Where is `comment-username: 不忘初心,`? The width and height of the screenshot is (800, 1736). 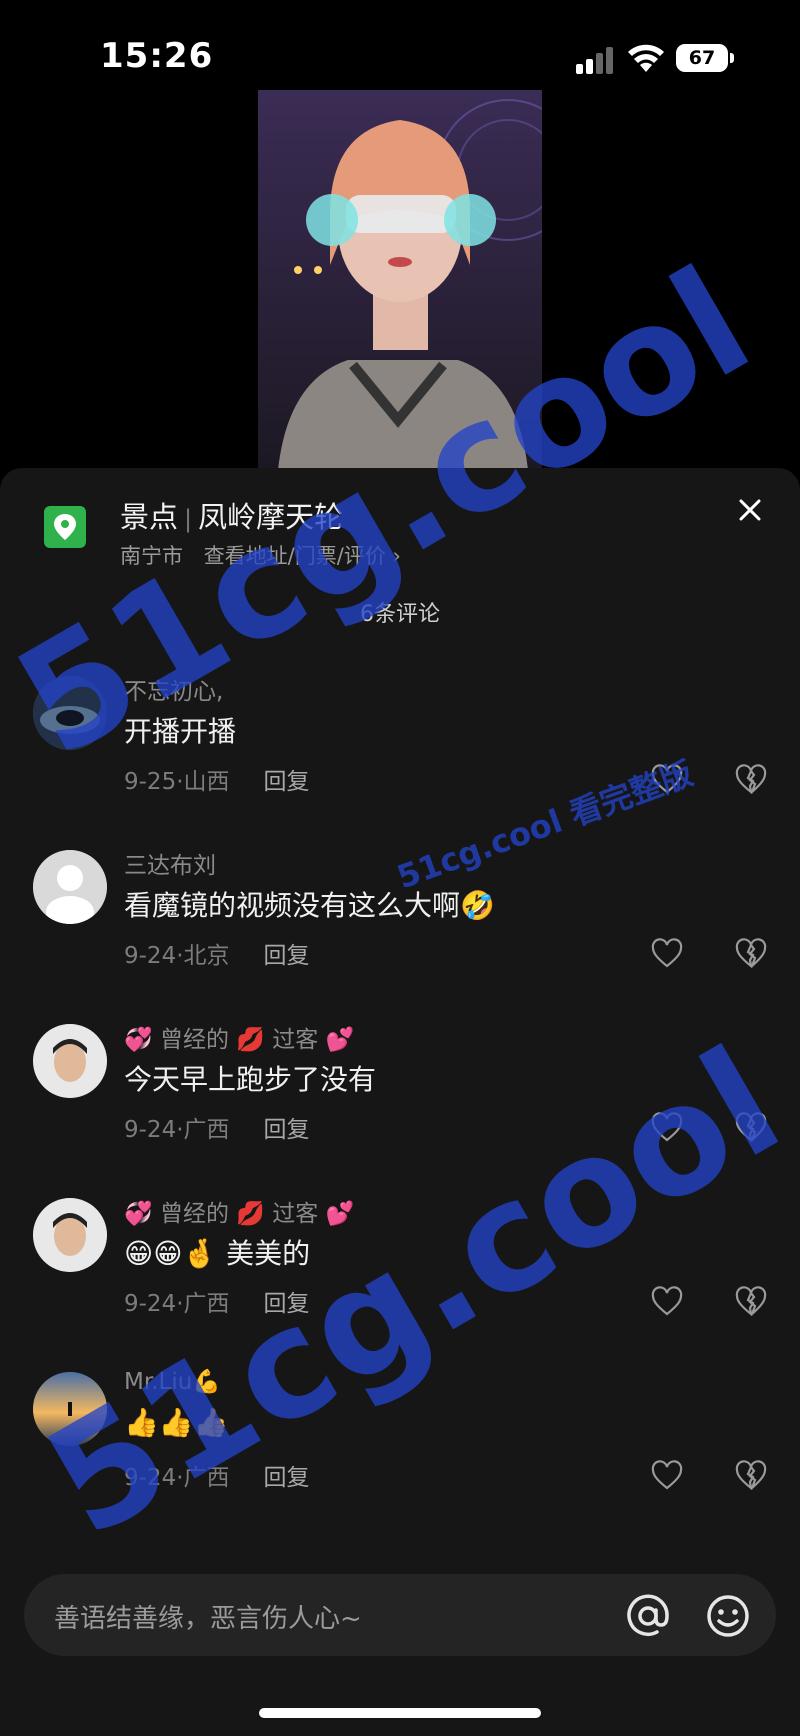 comment-username: 不忘初心, is located at coordinates (173, 689).